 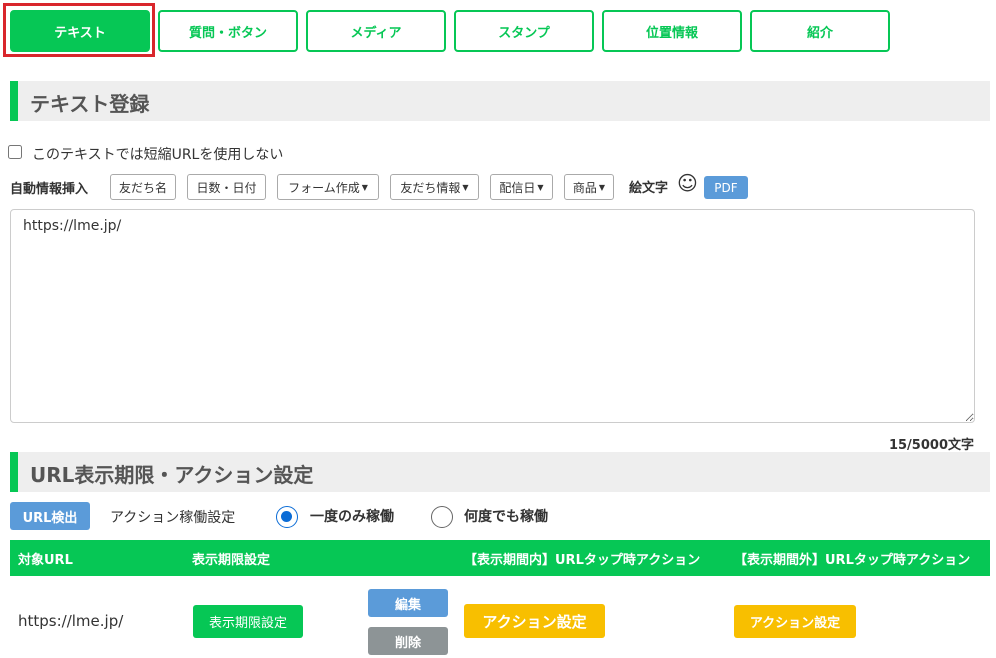 I want to click on pdf-button: PDF, so click(x=726, y=187).